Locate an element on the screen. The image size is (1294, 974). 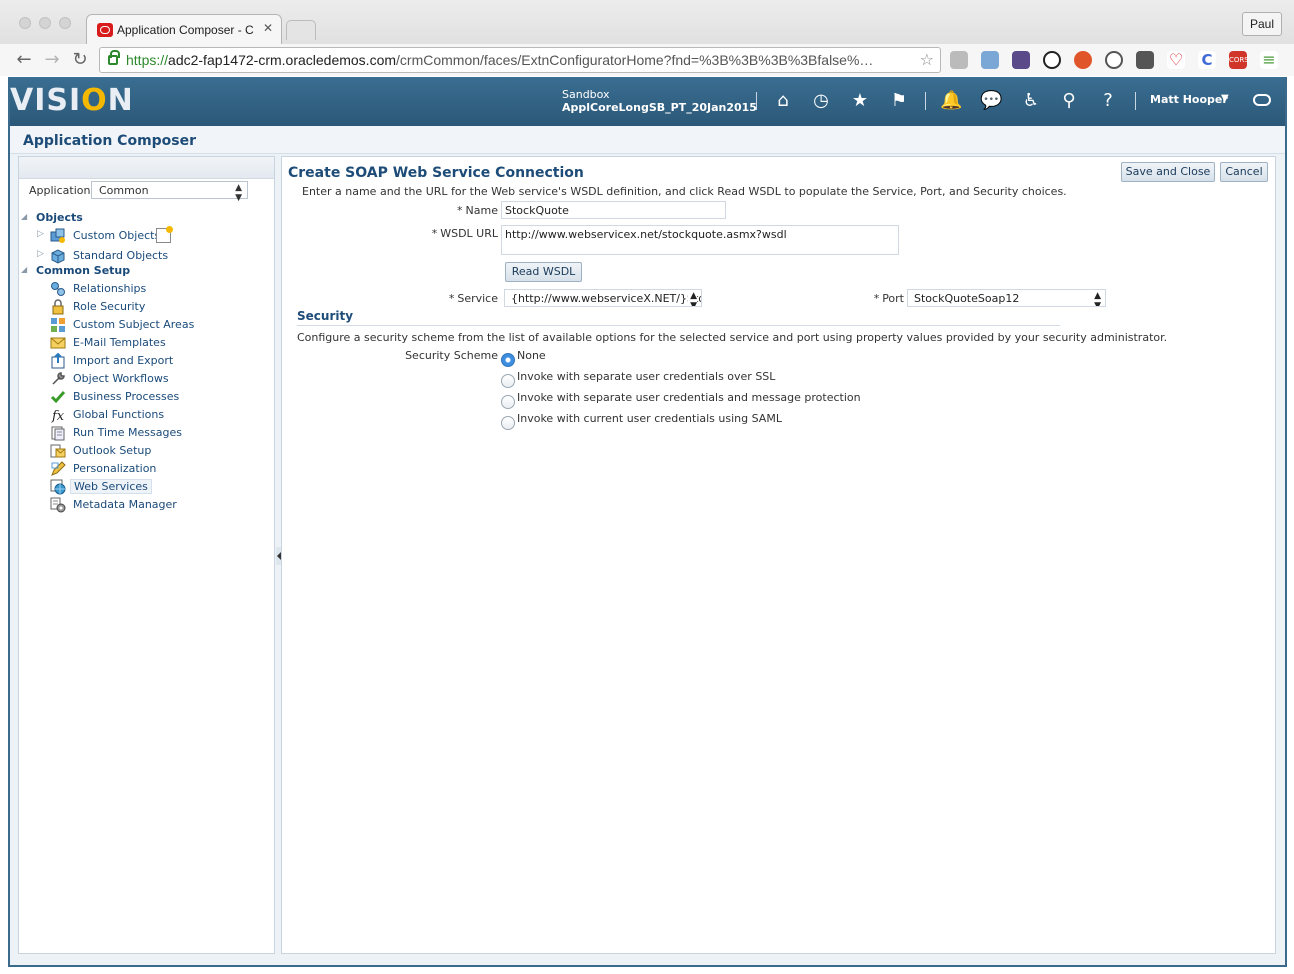
folder-extension-icon is located at coordinates (990, 60).